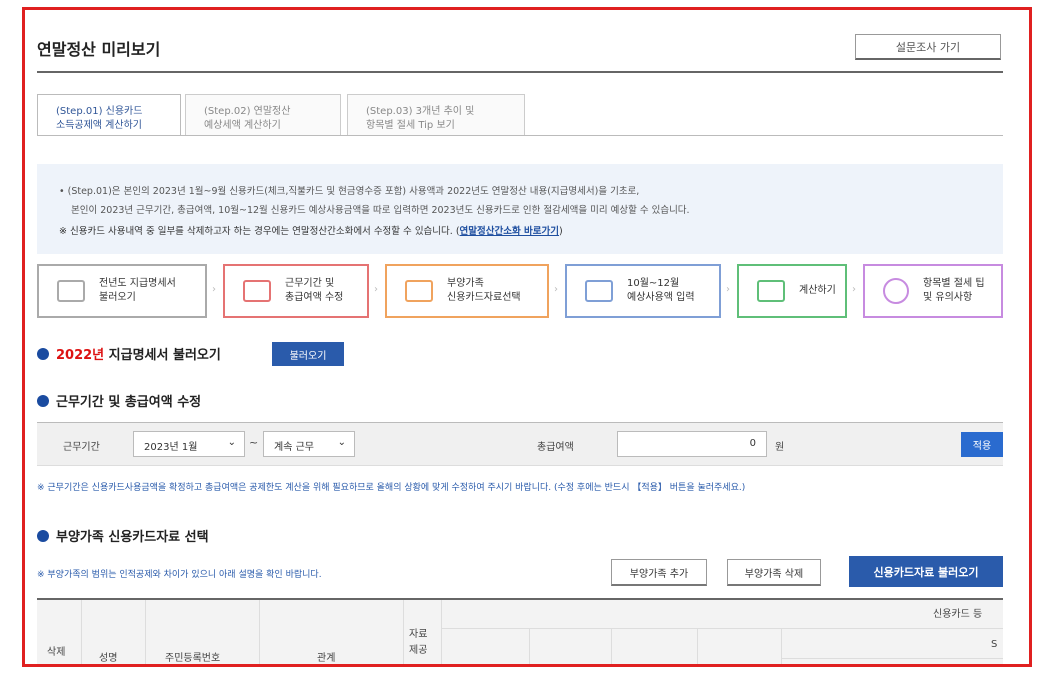 The width and height of the screenshot is (1045, 684). I want to click on total-salary-label: 총급여액, so click(555, 447).